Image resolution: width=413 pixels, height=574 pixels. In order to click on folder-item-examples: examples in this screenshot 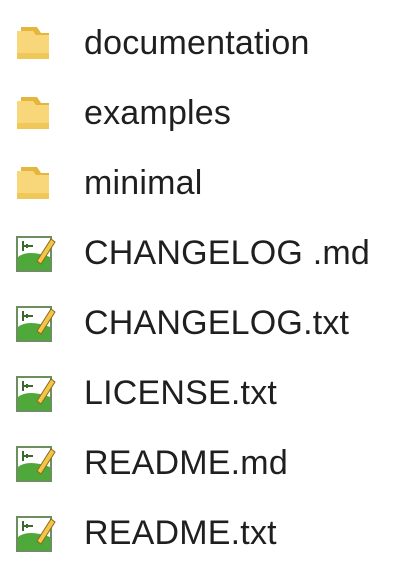, I will do `click(206, 113)`.